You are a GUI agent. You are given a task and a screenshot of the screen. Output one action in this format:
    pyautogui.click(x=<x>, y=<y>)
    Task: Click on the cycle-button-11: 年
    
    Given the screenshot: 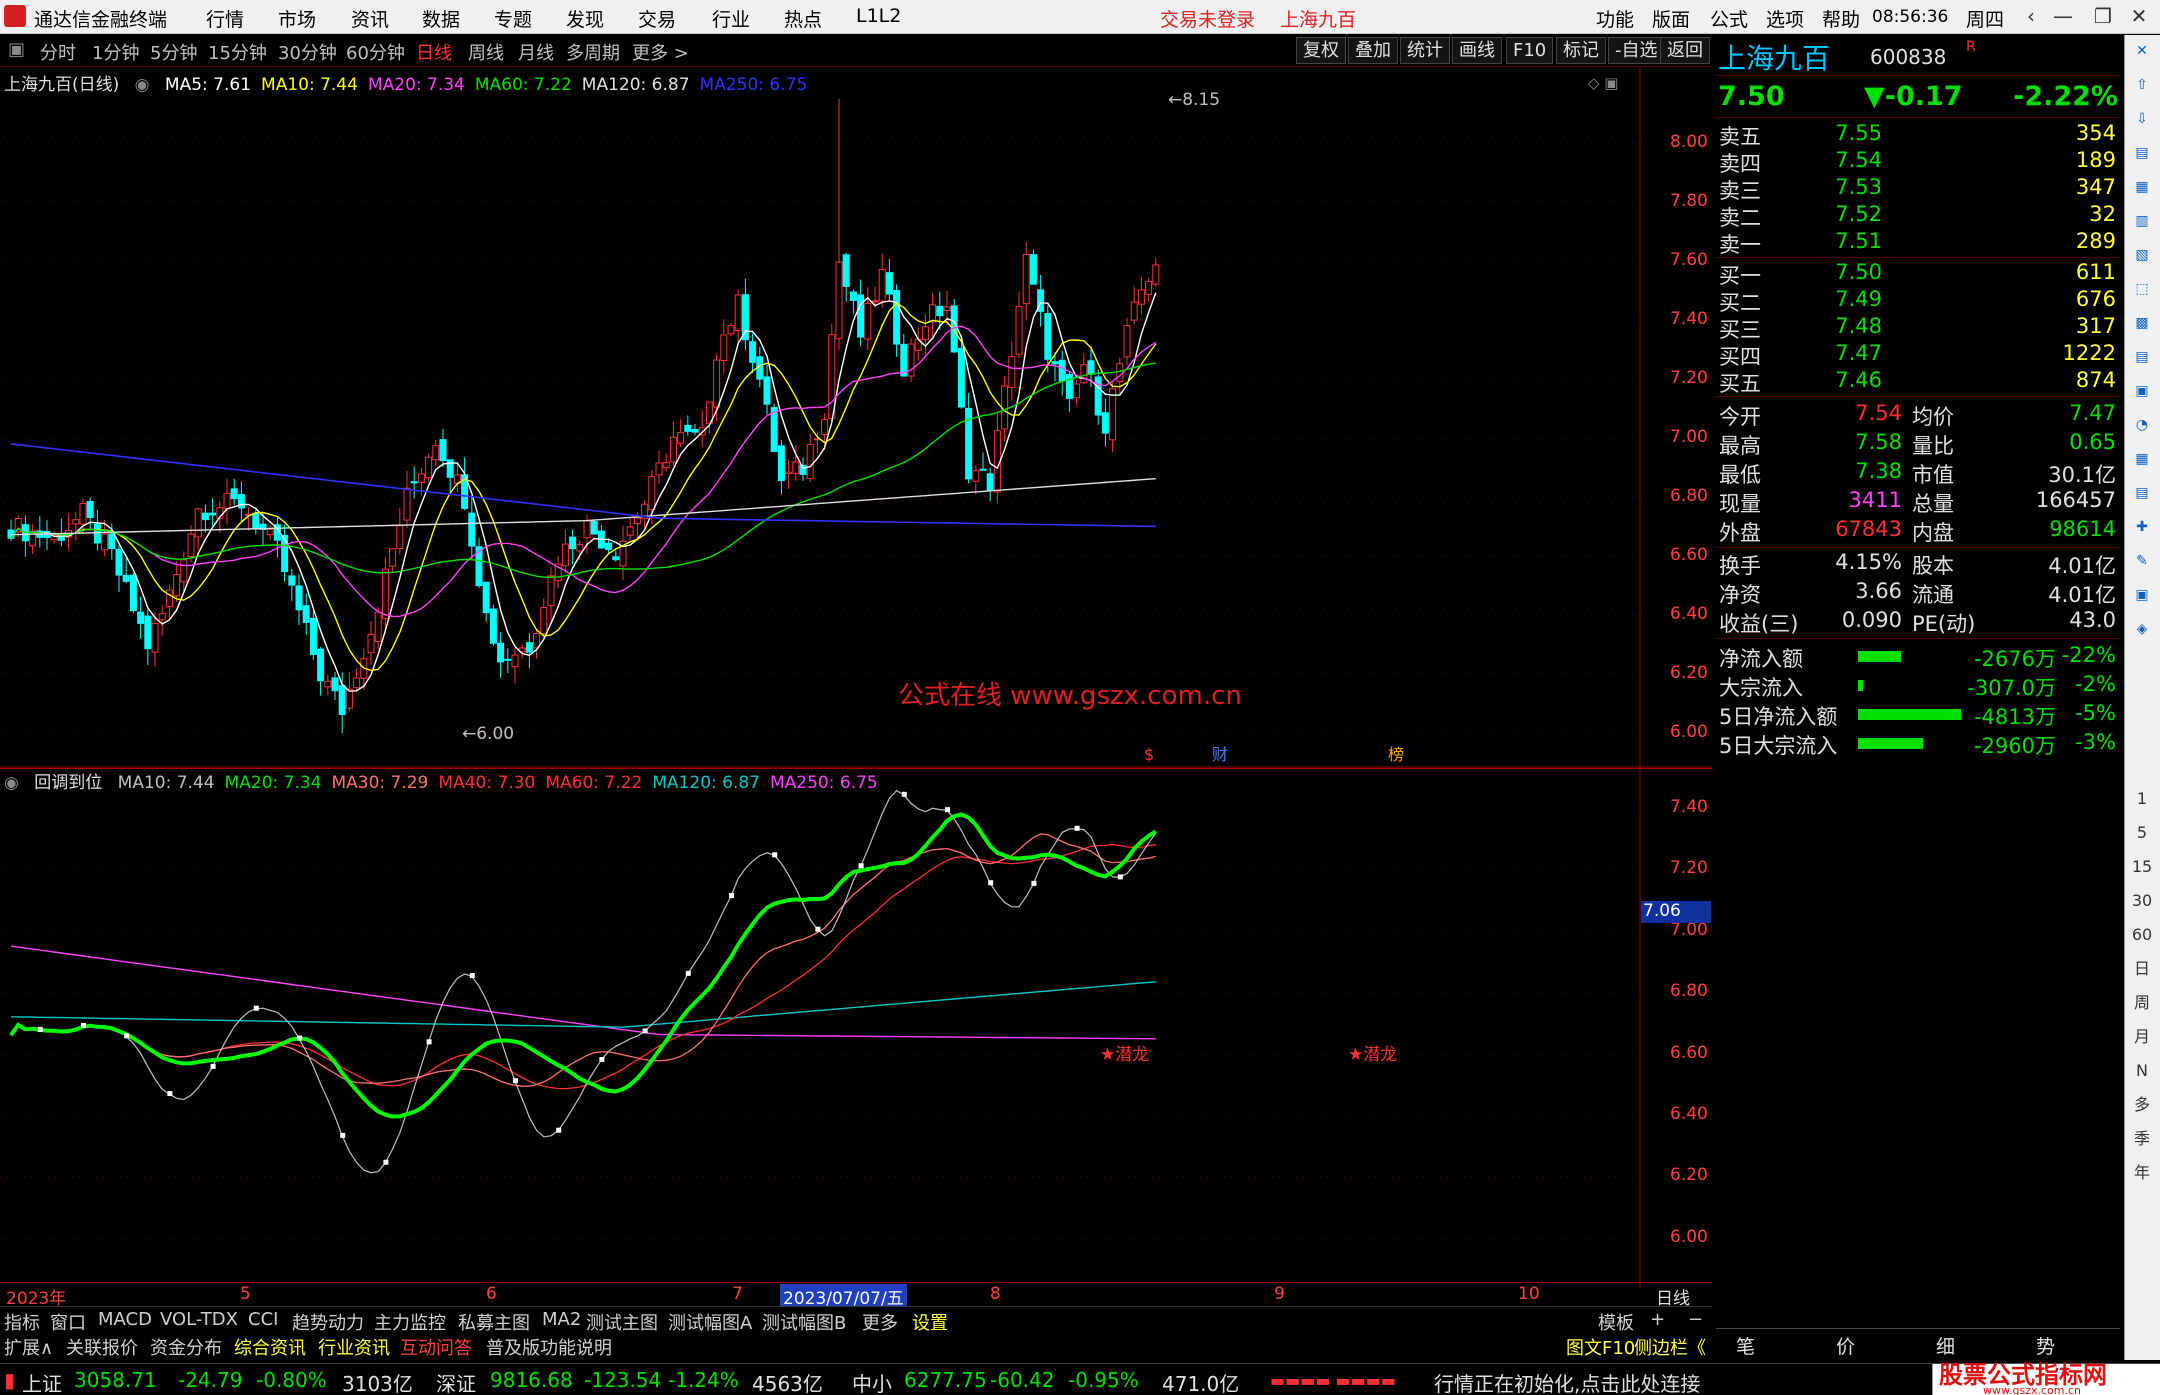 What is the action you would take?
    pyautogui.click(x=2142, y=1173)
    